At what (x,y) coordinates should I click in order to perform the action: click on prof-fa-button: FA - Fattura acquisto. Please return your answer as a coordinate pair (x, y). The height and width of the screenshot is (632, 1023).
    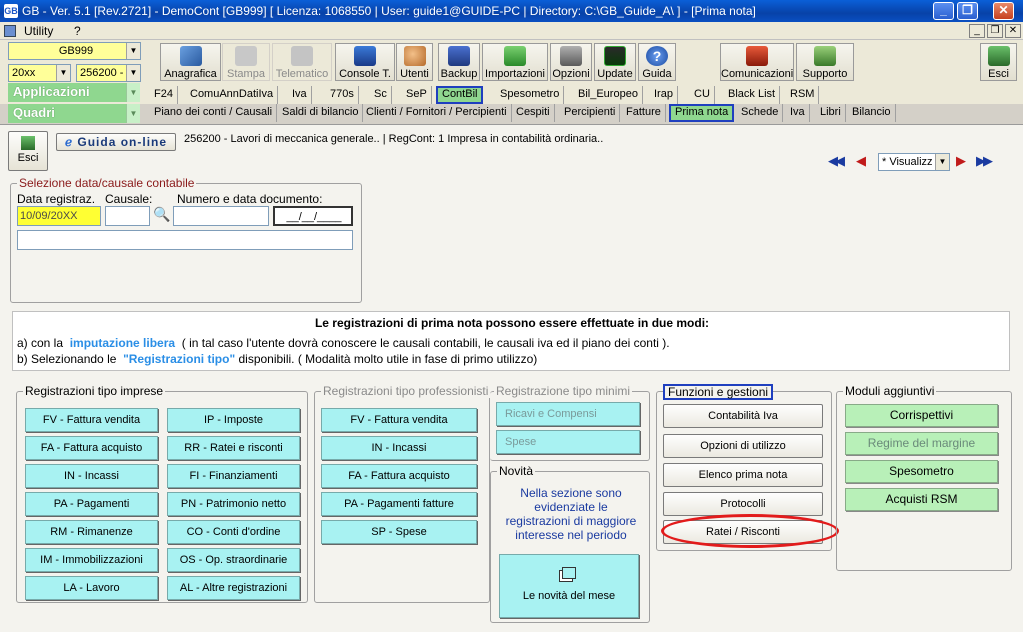
    Looking at the image, I should click on (399, 476).